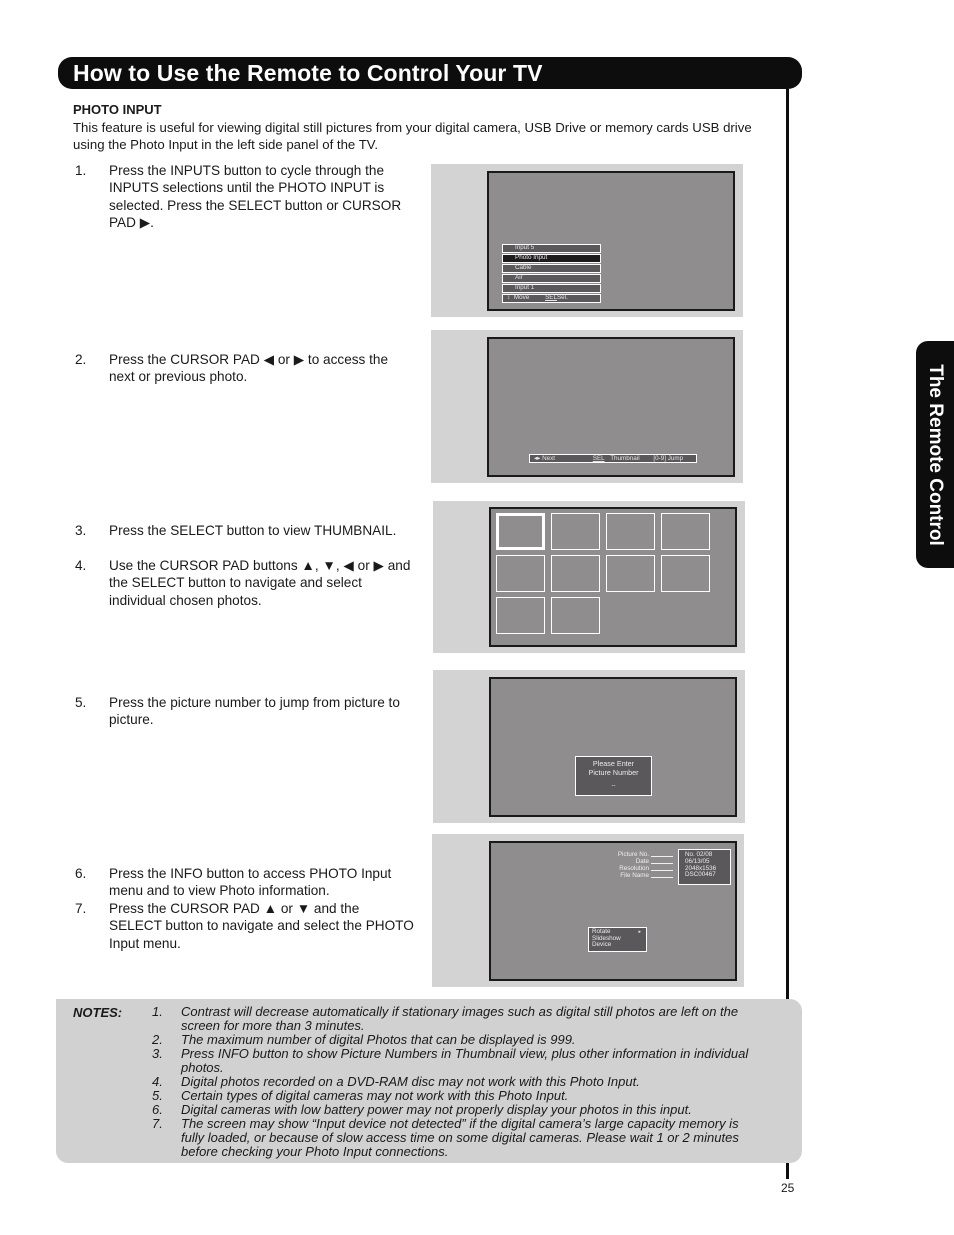 This screenshot has width=954, height=1235. I want to click on tv-screen-jump: Please Enter Picture Number --, so click(613, 747).